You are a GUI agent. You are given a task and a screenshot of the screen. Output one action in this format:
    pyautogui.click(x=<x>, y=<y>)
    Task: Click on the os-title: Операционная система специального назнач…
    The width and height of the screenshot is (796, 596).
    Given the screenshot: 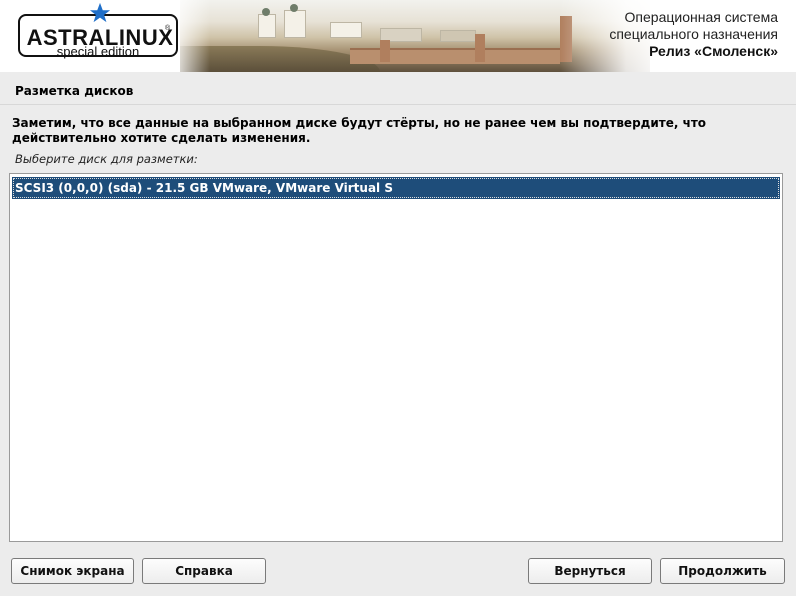 What is the action you would take?
    pyautogui.click(x=693, y=26)
    